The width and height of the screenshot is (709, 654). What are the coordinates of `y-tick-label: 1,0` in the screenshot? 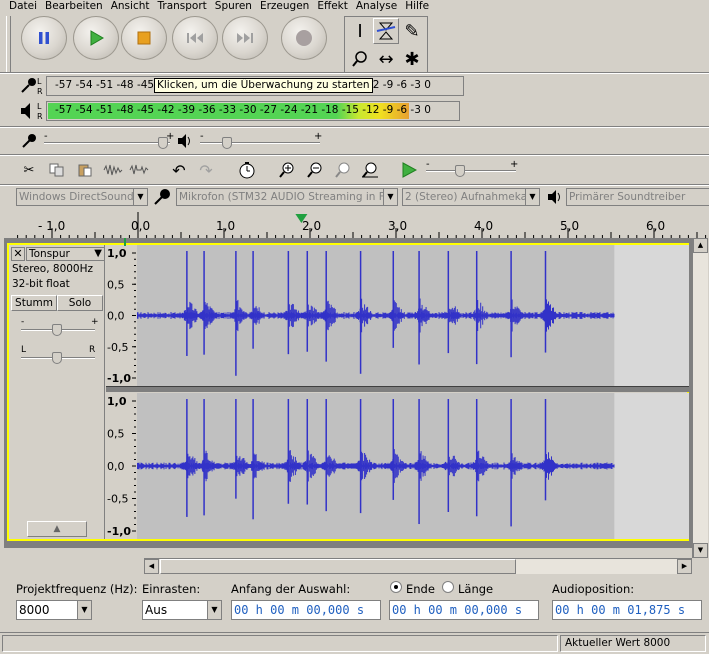 It's located at (117, 253).